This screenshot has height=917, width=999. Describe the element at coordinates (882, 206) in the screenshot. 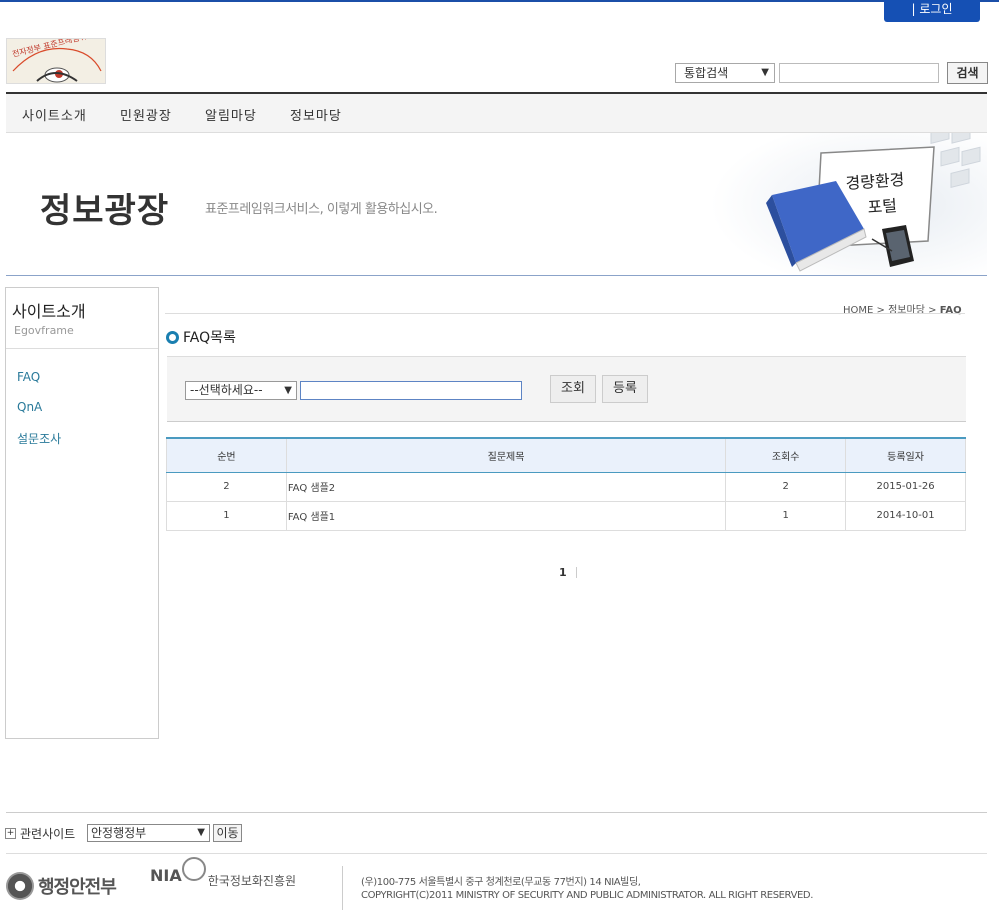

I see `board-text-2: 포털` at that location.